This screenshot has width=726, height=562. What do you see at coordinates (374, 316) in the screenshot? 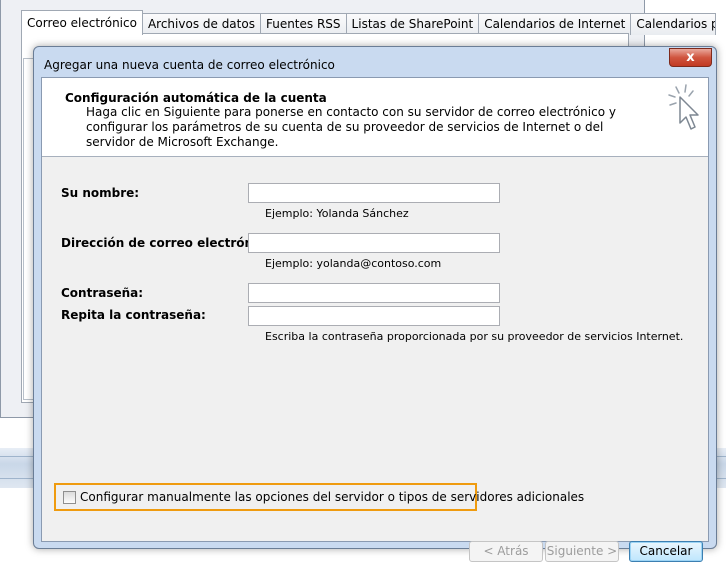
I see `repeat-password-input` at bounding box center [374, 316].